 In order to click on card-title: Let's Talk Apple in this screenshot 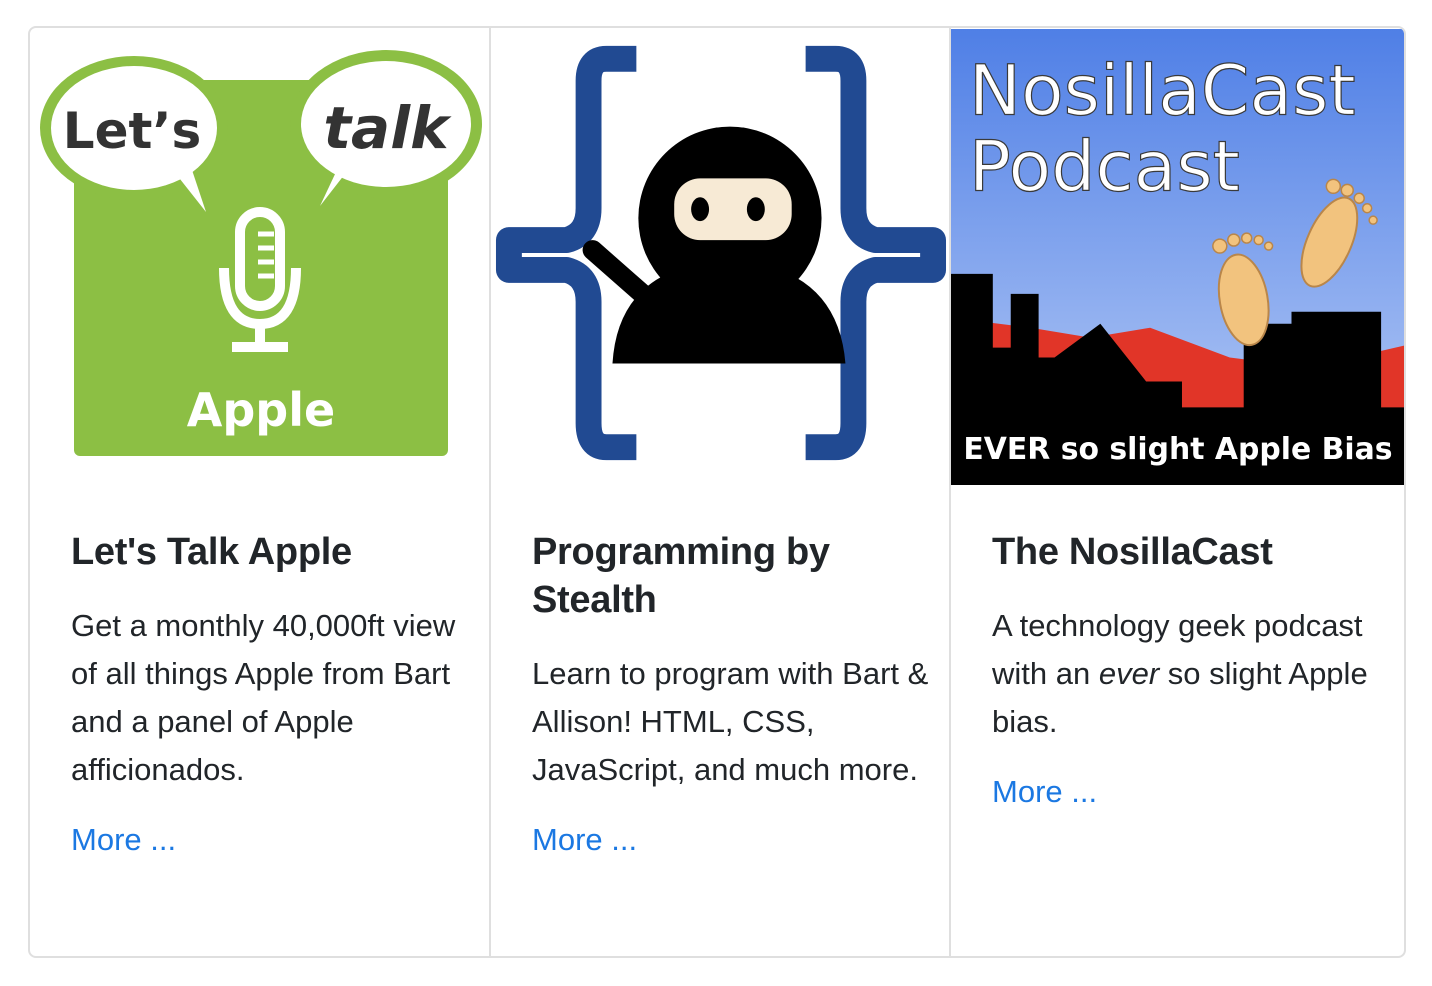, I will do `click(211, 552)`.